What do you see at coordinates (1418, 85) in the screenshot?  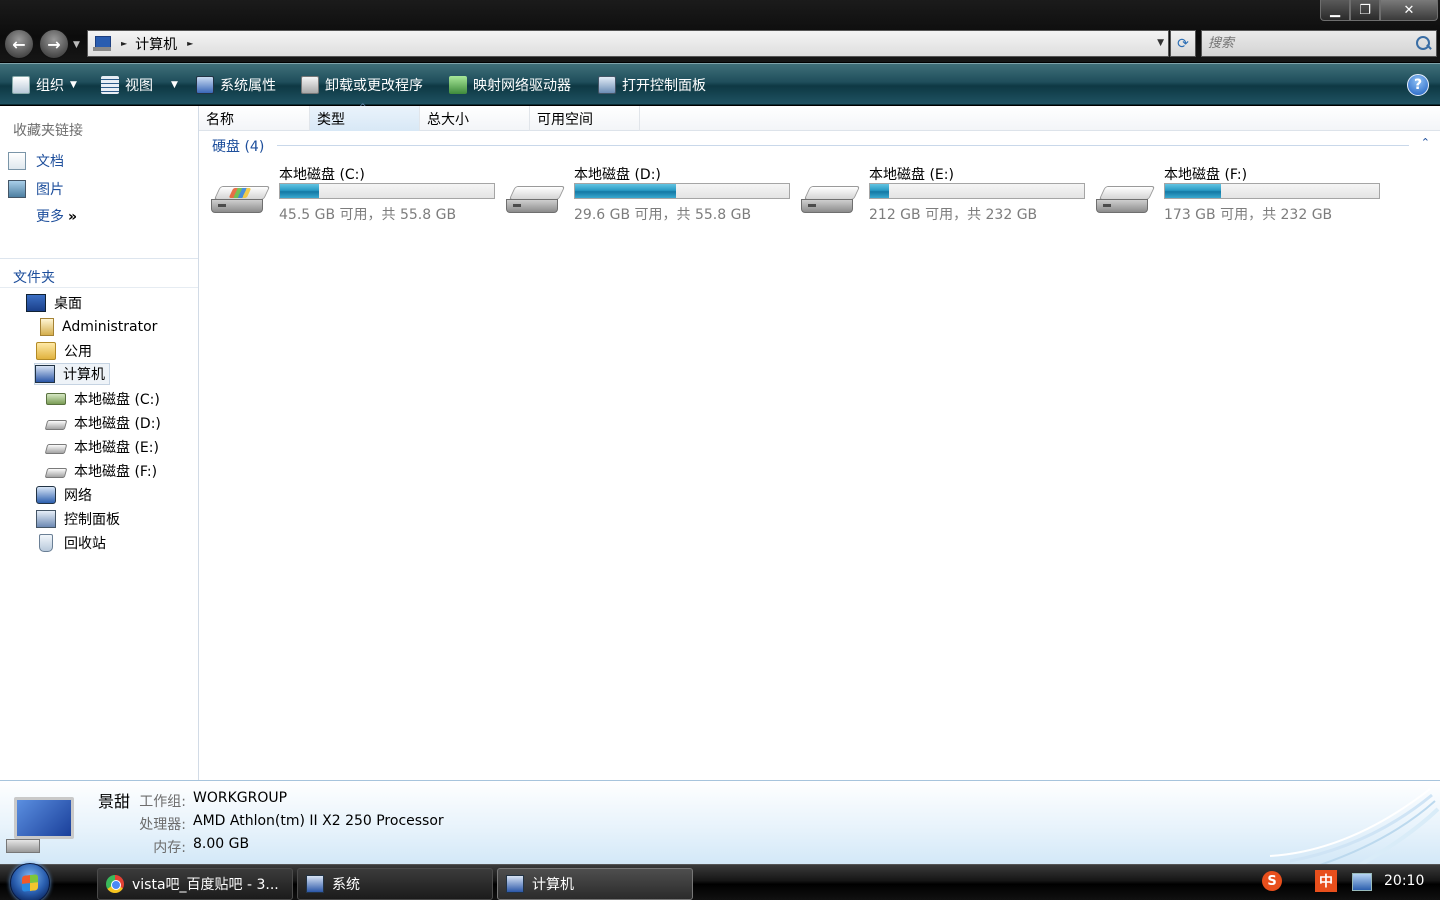 I see `help-icon: ?` at bounding box center [1418, 85].